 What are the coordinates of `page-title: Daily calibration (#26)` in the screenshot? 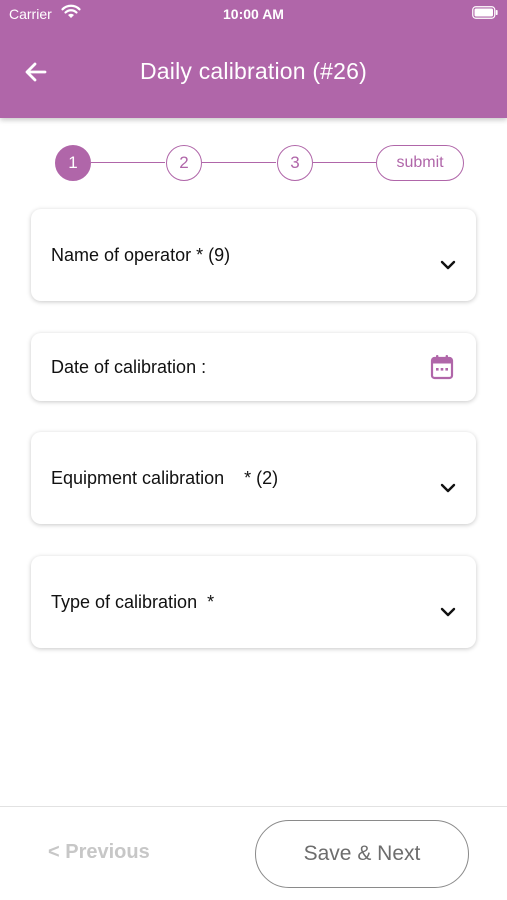 It's located at (253, 71).